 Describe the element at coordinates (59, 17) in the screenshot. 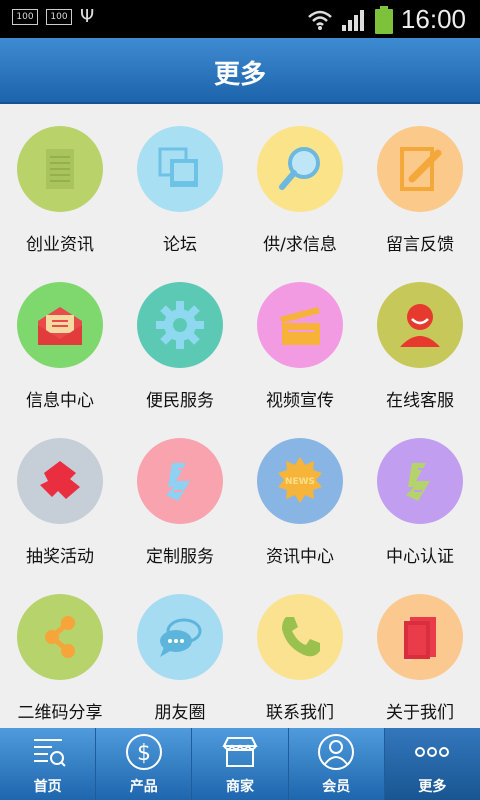

I see `battery-percent-icon-2: 100` at that location.